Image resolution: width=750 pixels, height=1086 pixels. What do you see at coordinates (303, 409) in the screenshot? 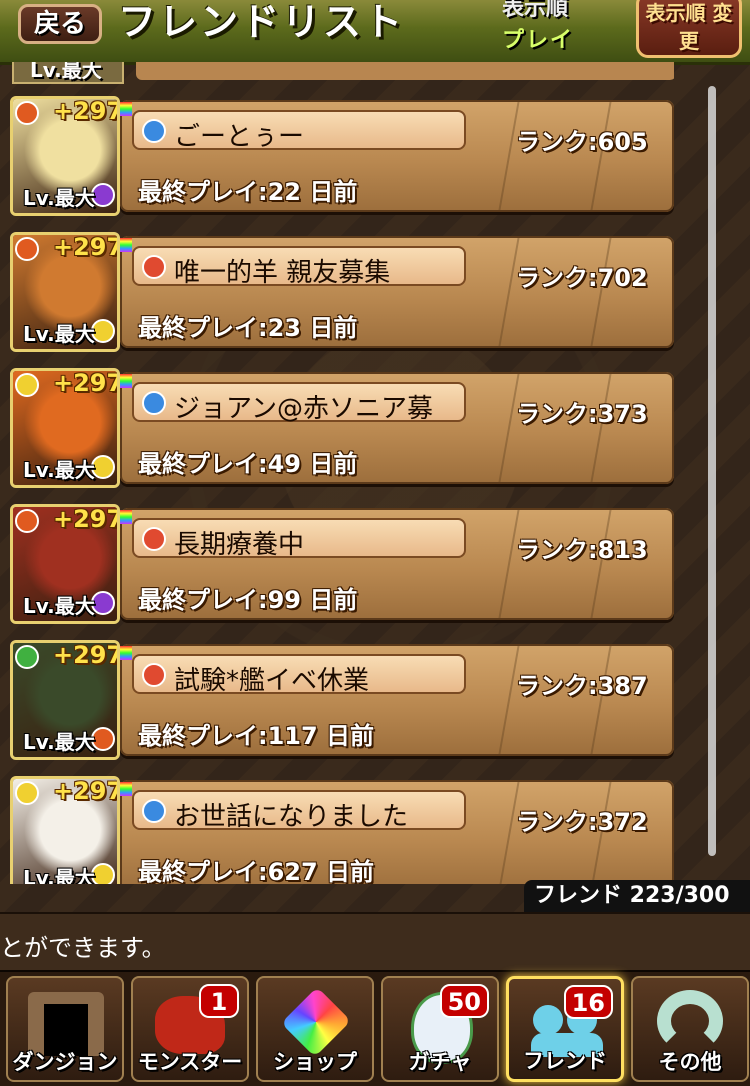
I see `friend-name: ジョアン@赤ソニア募` at bounding box center [303, 409].